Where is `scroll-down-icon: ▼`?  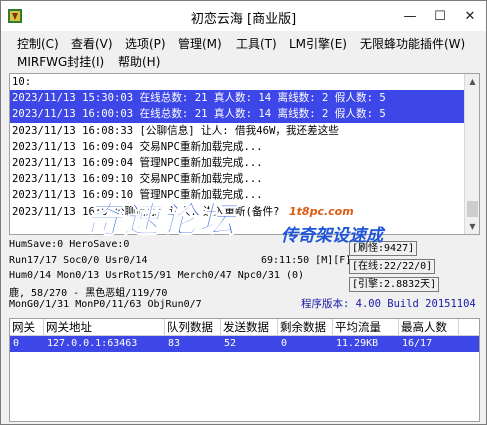
scroll-down-icon: ▼ is located at coordinates (472, 226).